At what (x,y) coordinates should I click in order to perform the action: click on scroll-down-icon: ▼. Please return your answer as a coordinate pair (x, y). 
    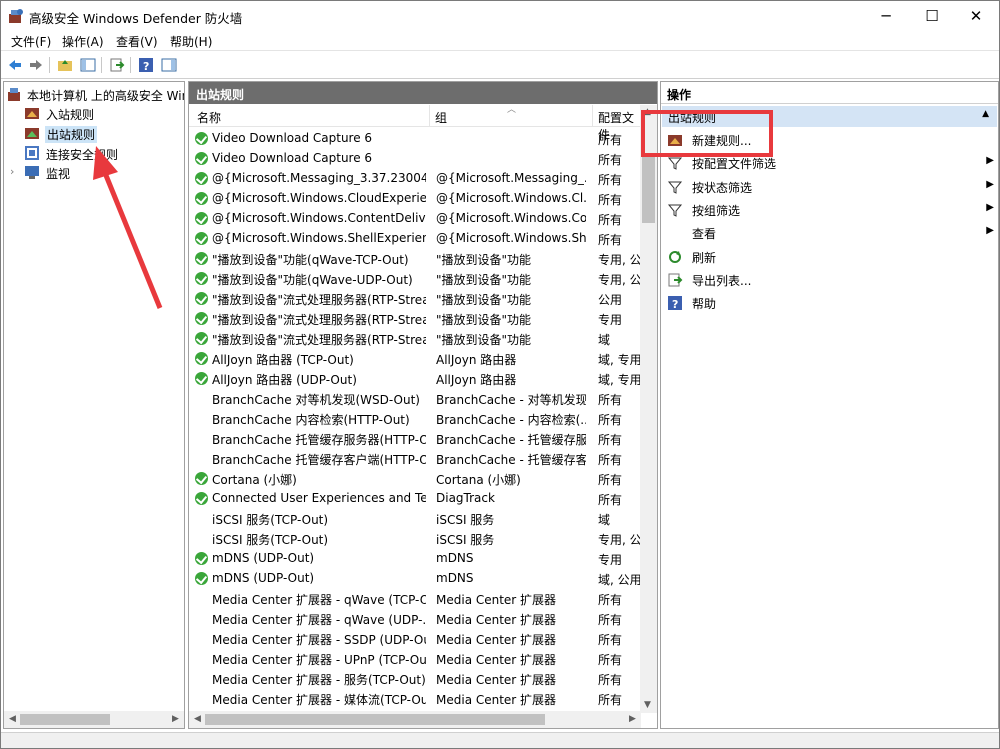
    Looking at the image, I should click on (647, 705).